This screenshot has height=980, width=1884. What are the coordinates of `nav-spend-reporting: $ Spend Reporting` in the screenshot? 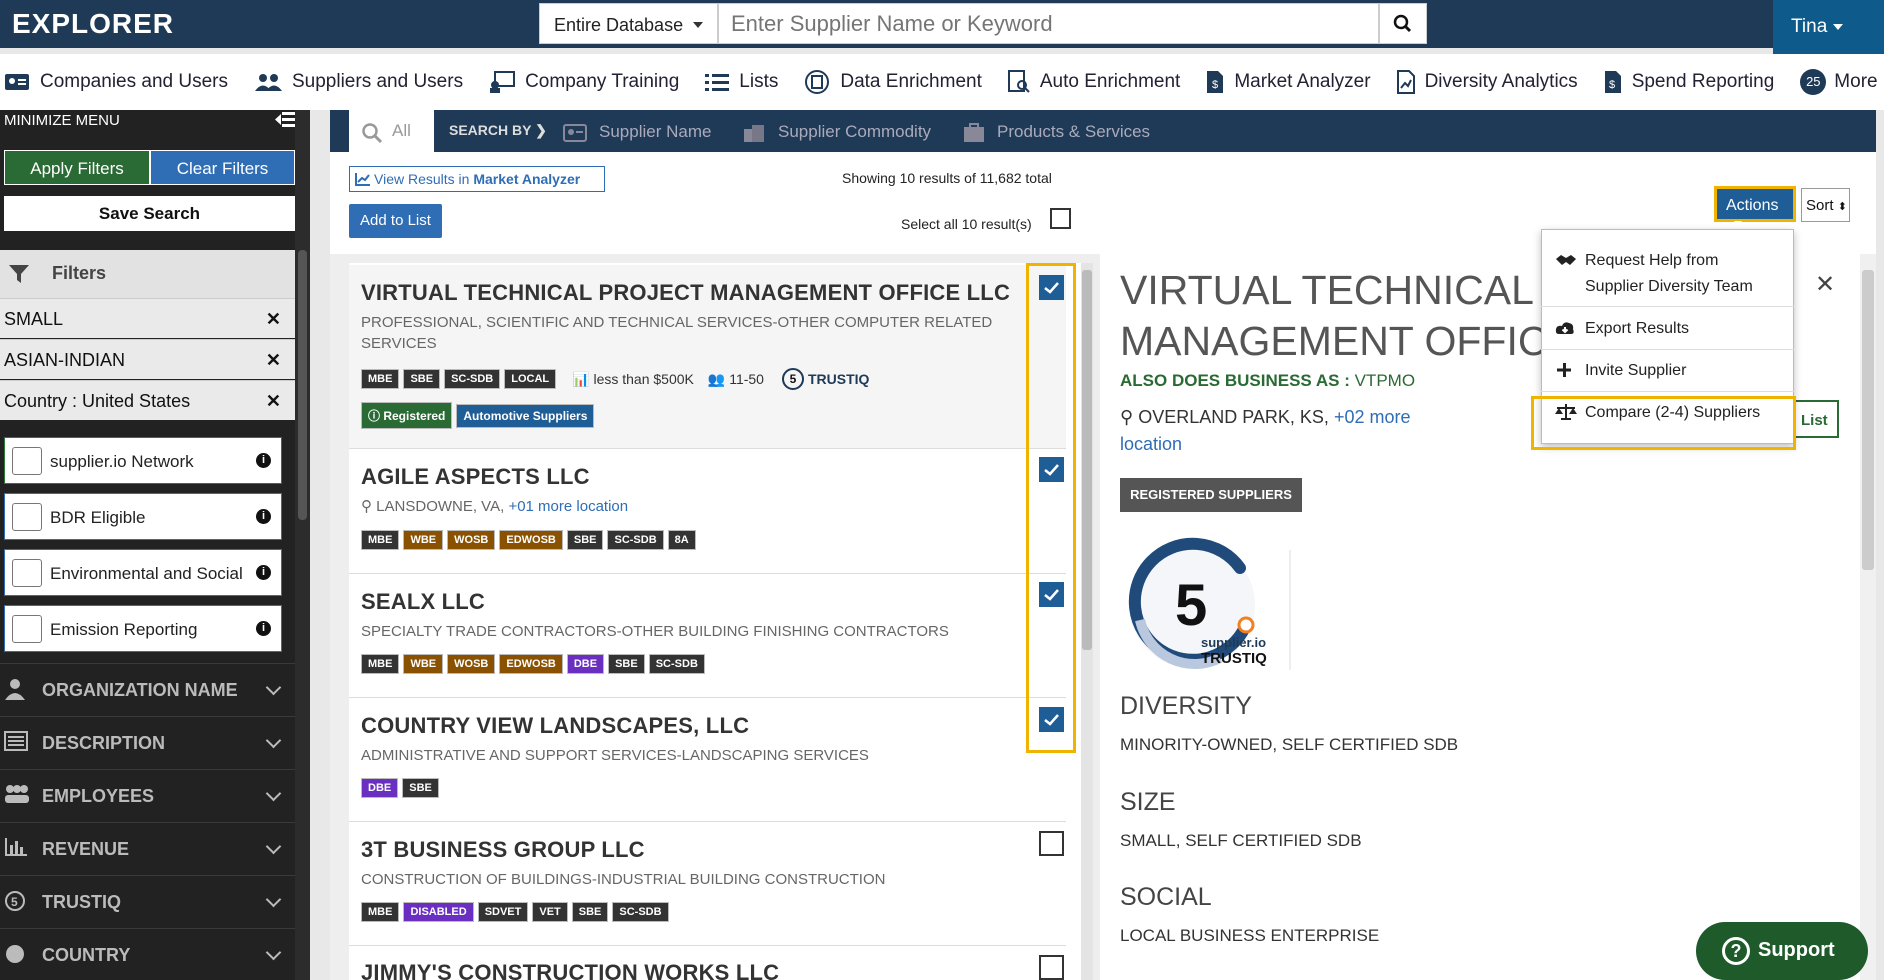 It's located at (1689, 82).